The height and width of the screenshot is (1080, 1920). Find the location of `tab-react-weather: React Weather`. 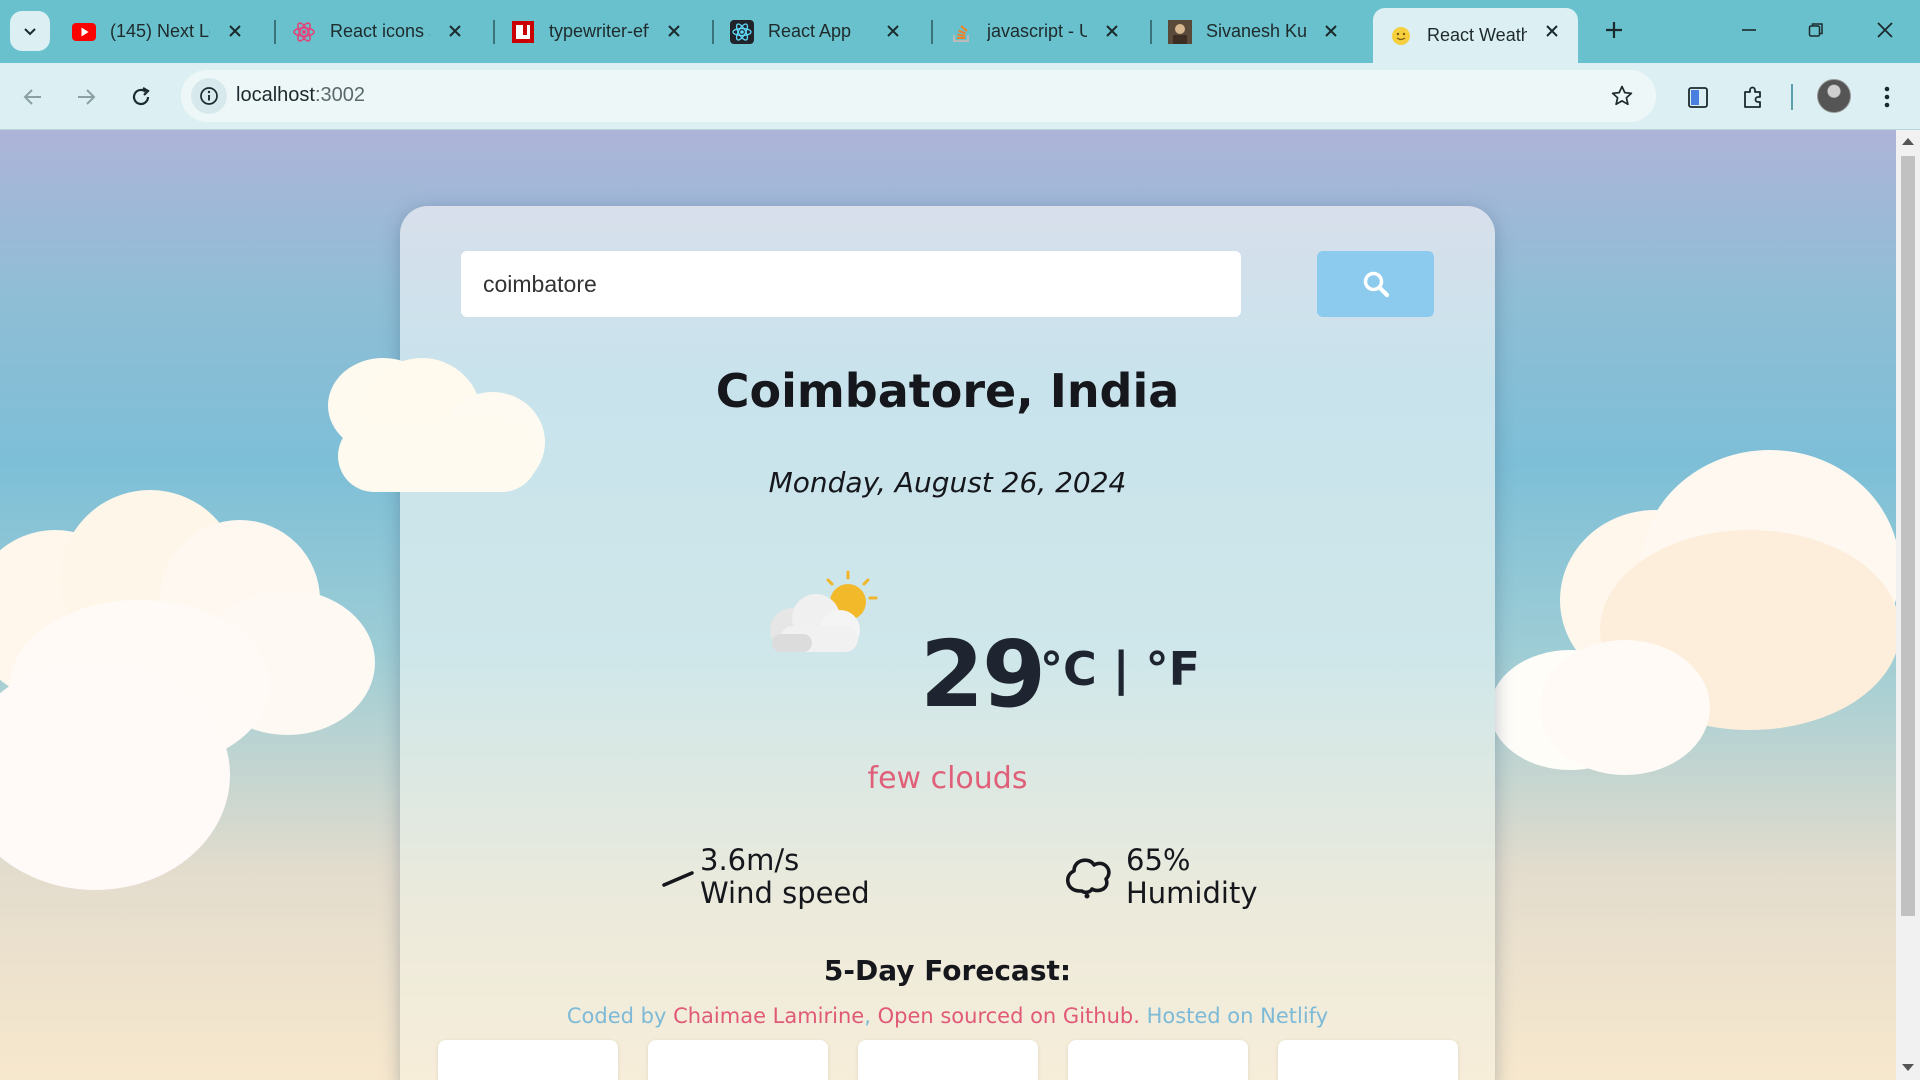

tab-react-weather: React Weather is located at coordinates (1475, 35).